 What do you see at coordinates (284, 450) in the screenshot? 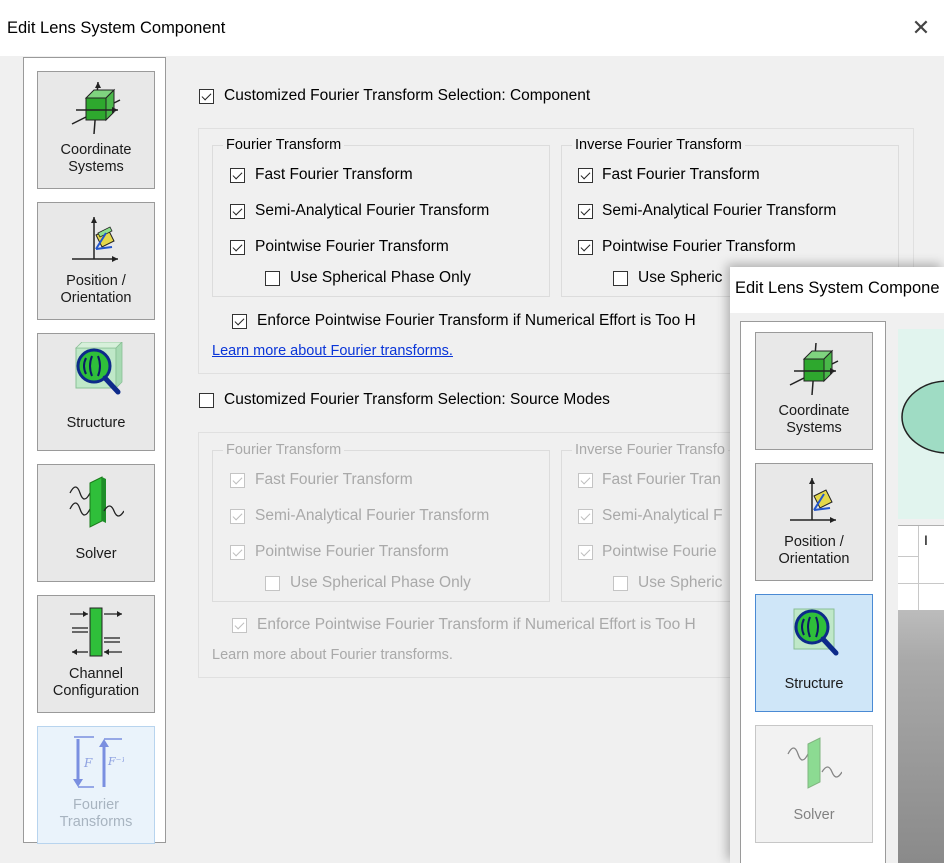
I see `source-ft-group-title: Fourier Transform` at bounding box center [284, 450].